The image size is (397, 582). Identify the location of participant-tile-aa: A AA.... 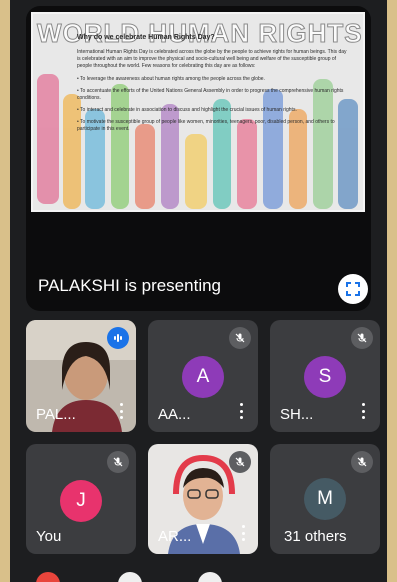
(203, 376).